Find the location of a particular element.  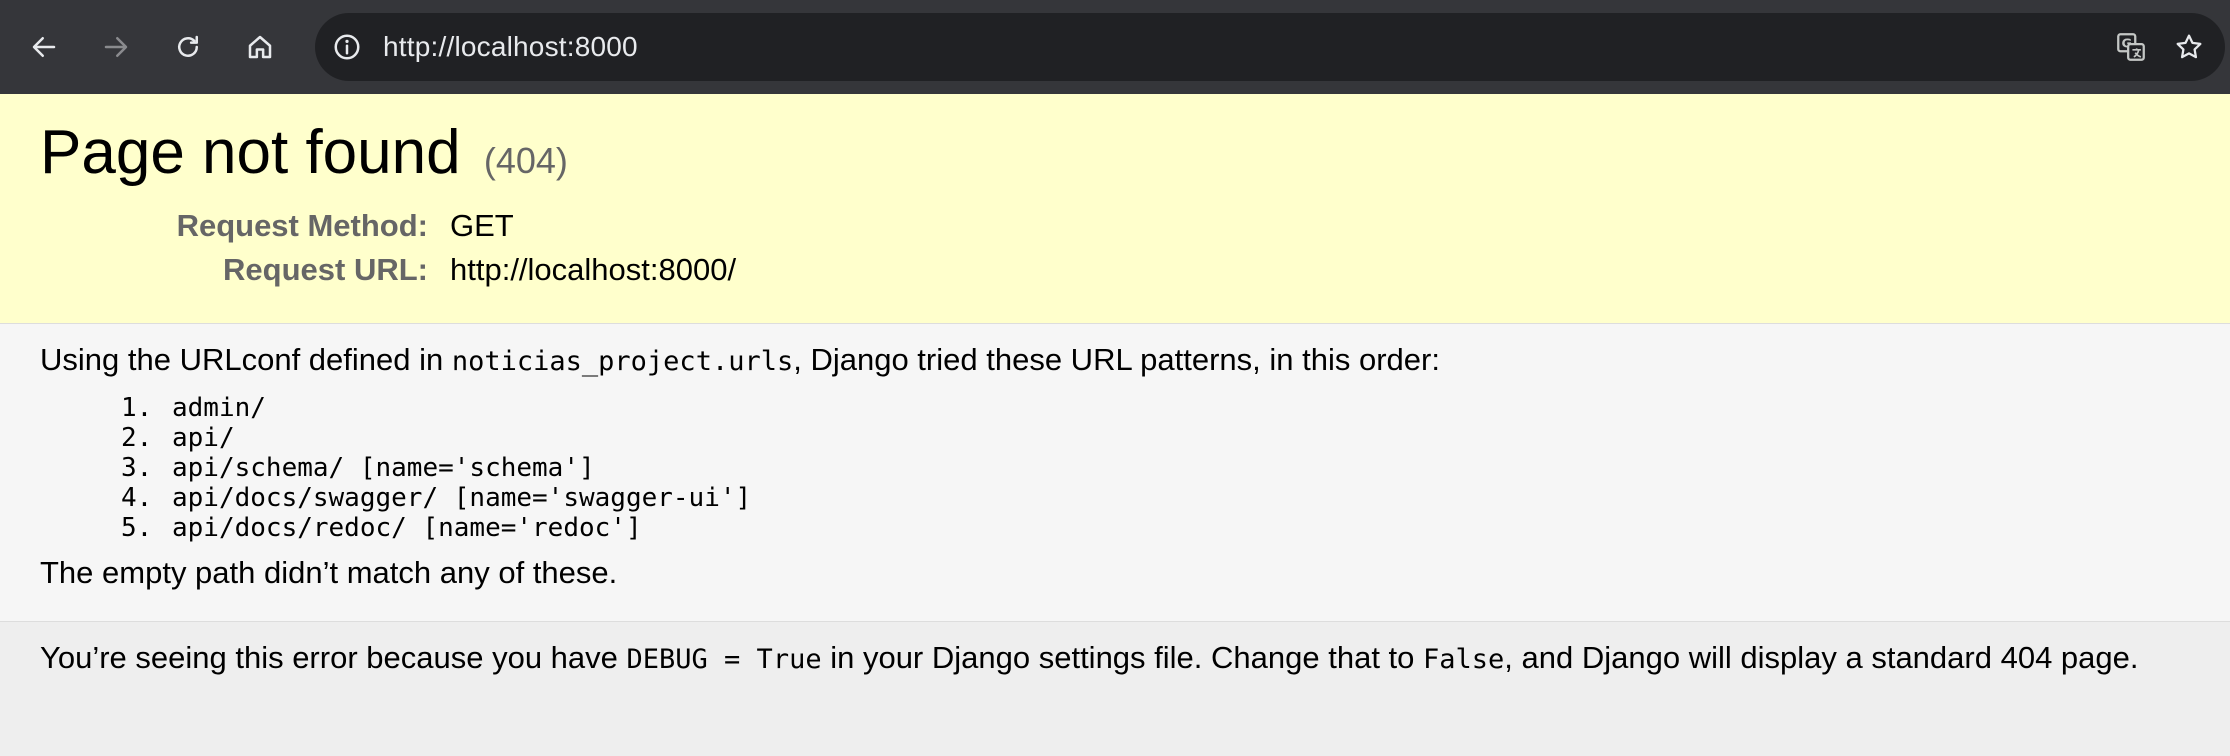

request-method-value: GET is located at coordinates (482, 226).